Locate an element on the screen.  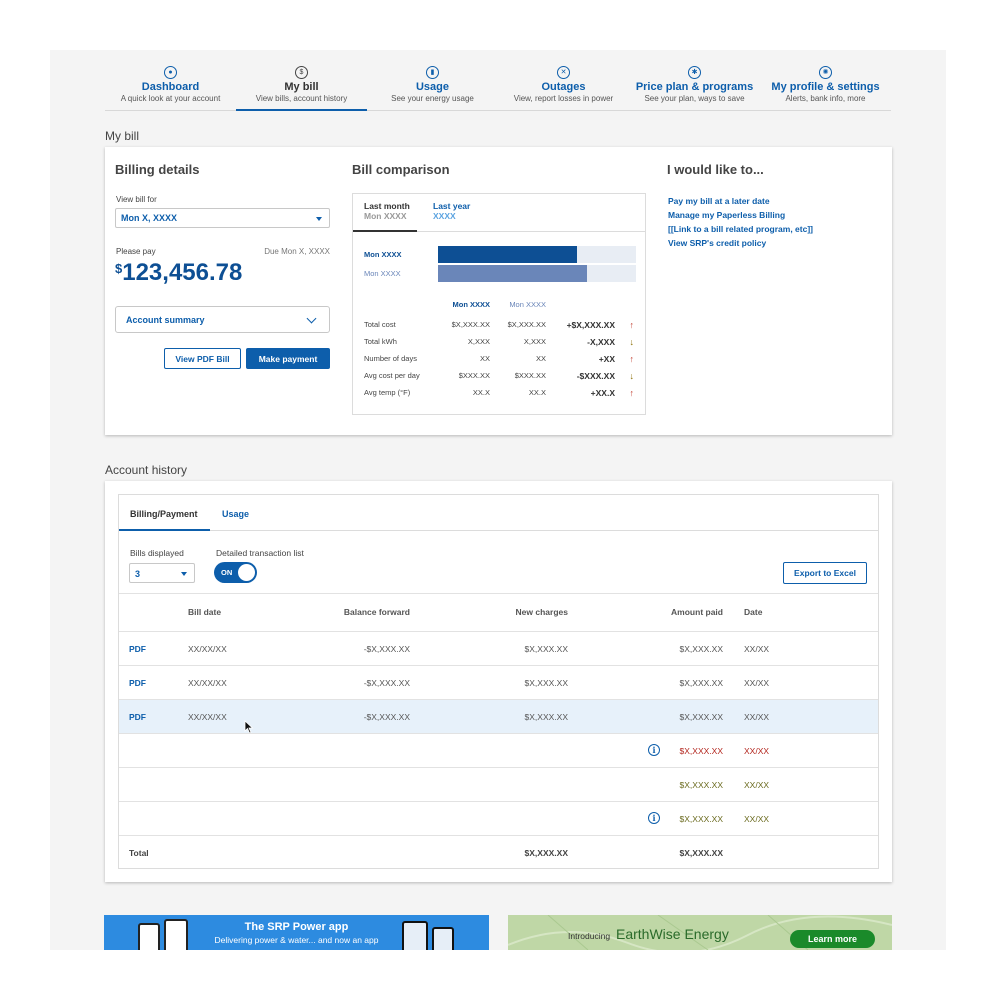
mouse-cursor-icon is located at coordinates (249, 727).